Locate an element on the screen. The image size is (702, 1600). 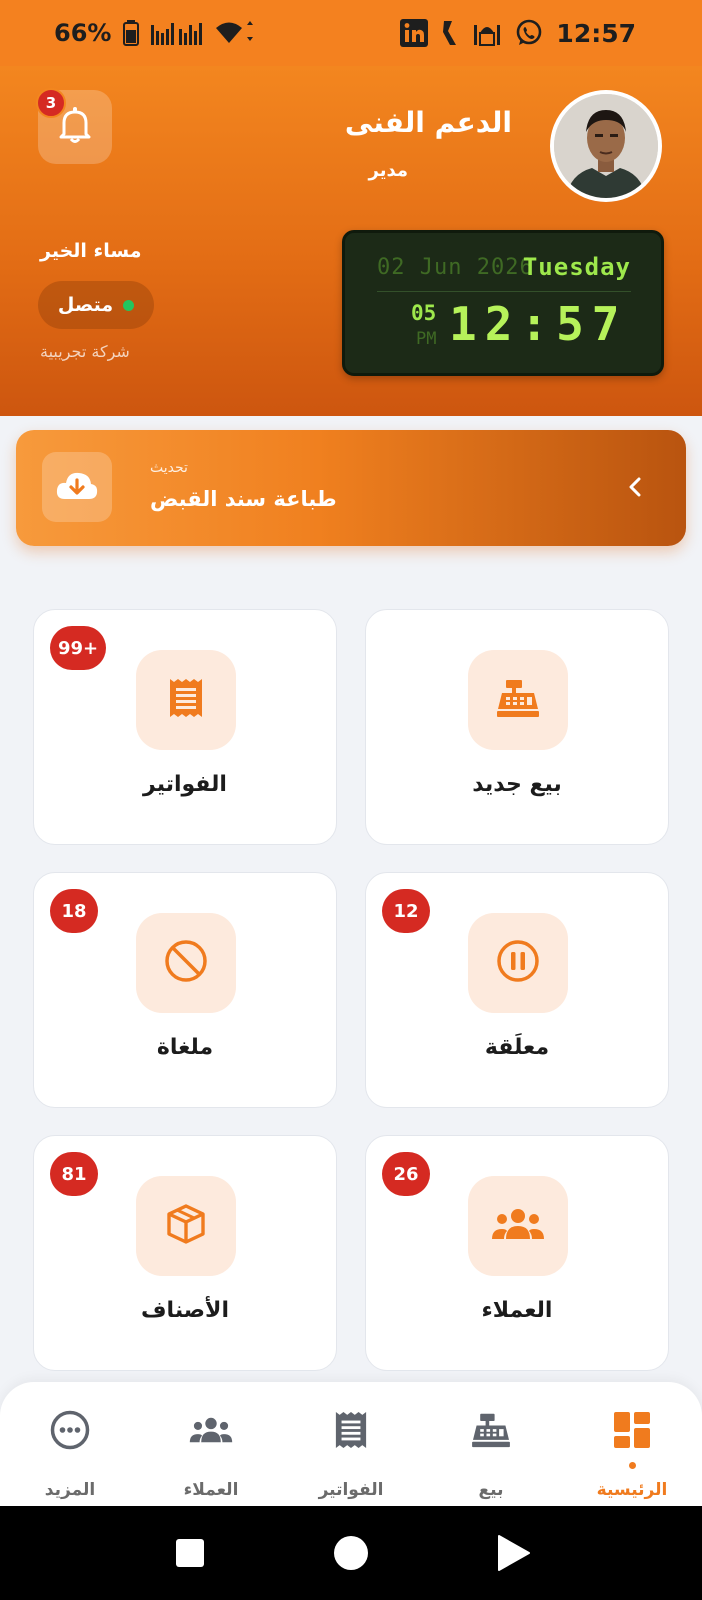
nav-item-sale: بيع is located at coordinates (491, 1444).